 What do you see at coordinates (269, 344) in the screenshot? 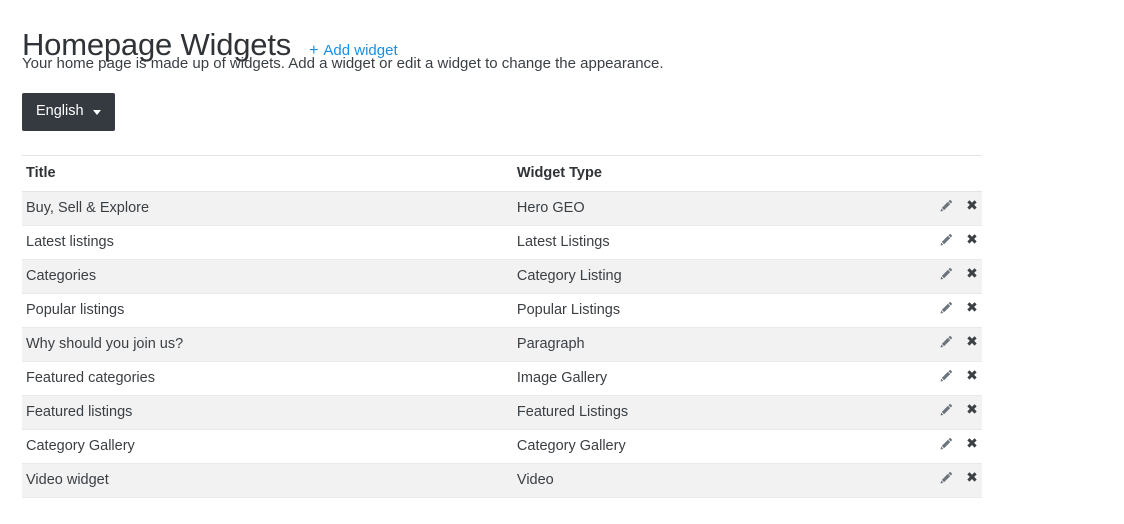
I see `cell-widget-title: Why should you join us?` at bounding box center [269, 344].